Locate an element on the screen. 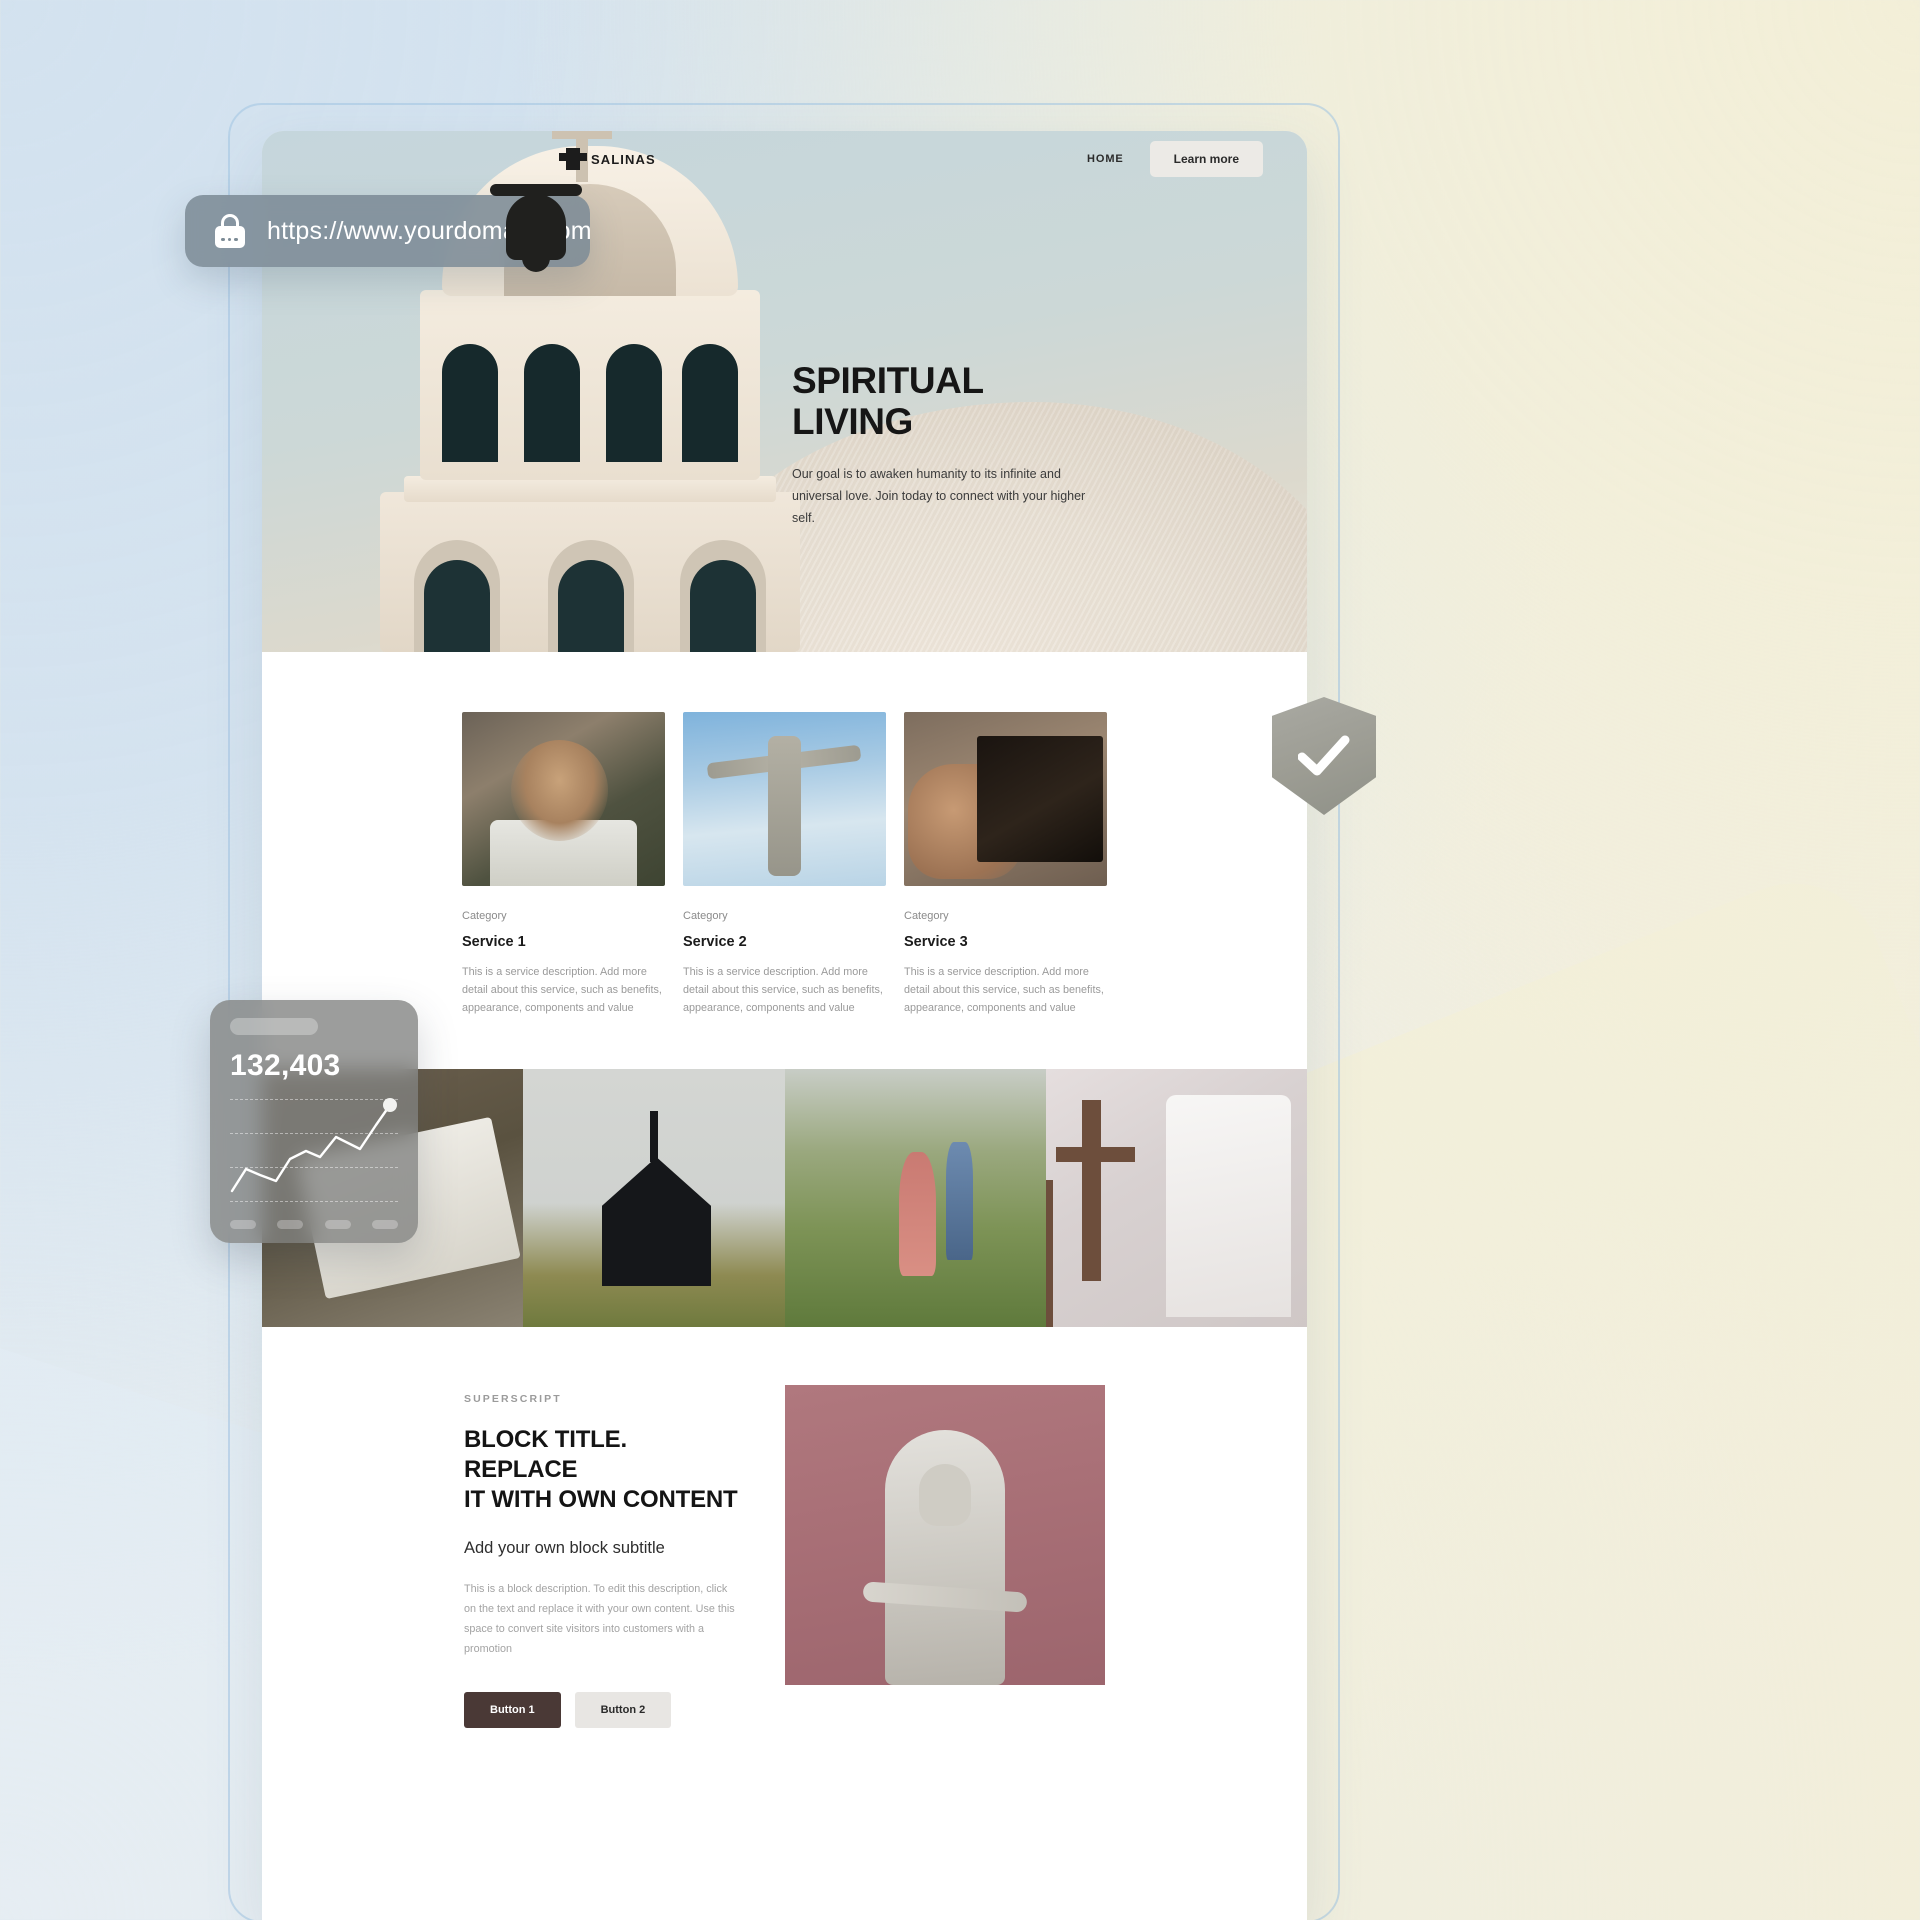 This screenshot has height=1920, width=1920. stats-card-overlay: 132,403 is located at coordinates (314, 1121).